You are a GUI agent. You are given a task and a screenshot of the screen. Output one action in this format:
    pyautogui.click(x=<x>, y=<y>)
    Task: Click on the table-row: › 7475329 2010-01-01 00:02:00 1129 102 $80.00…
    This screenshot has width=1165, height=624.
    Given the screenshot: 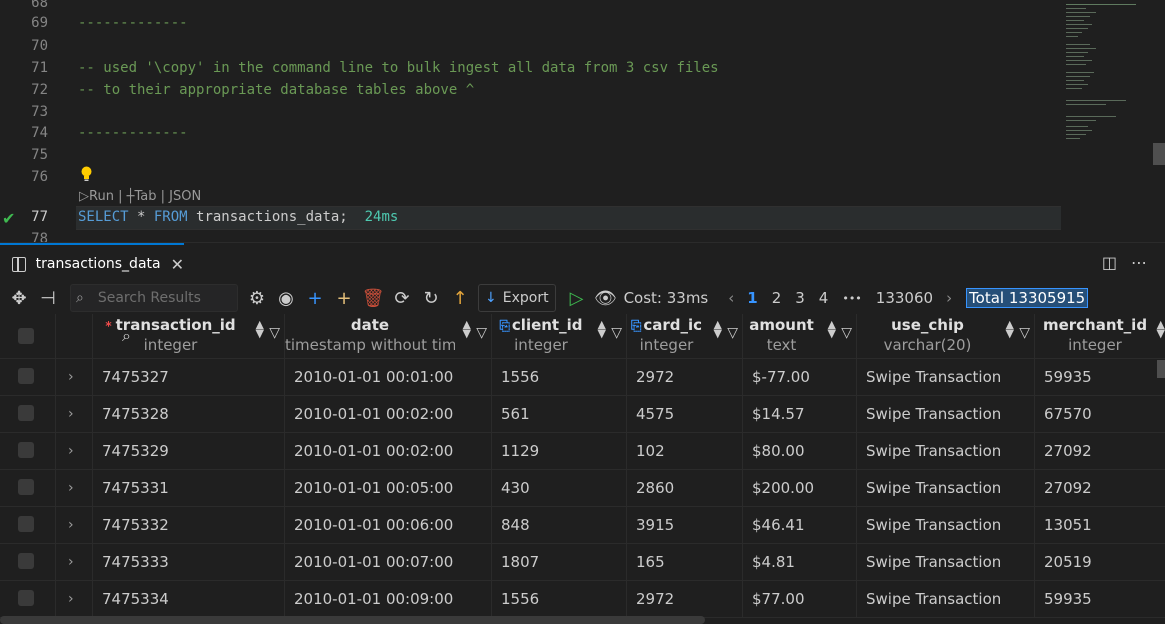 What is the action you would take?
    pyautogui.click(x=582, y=451)
    